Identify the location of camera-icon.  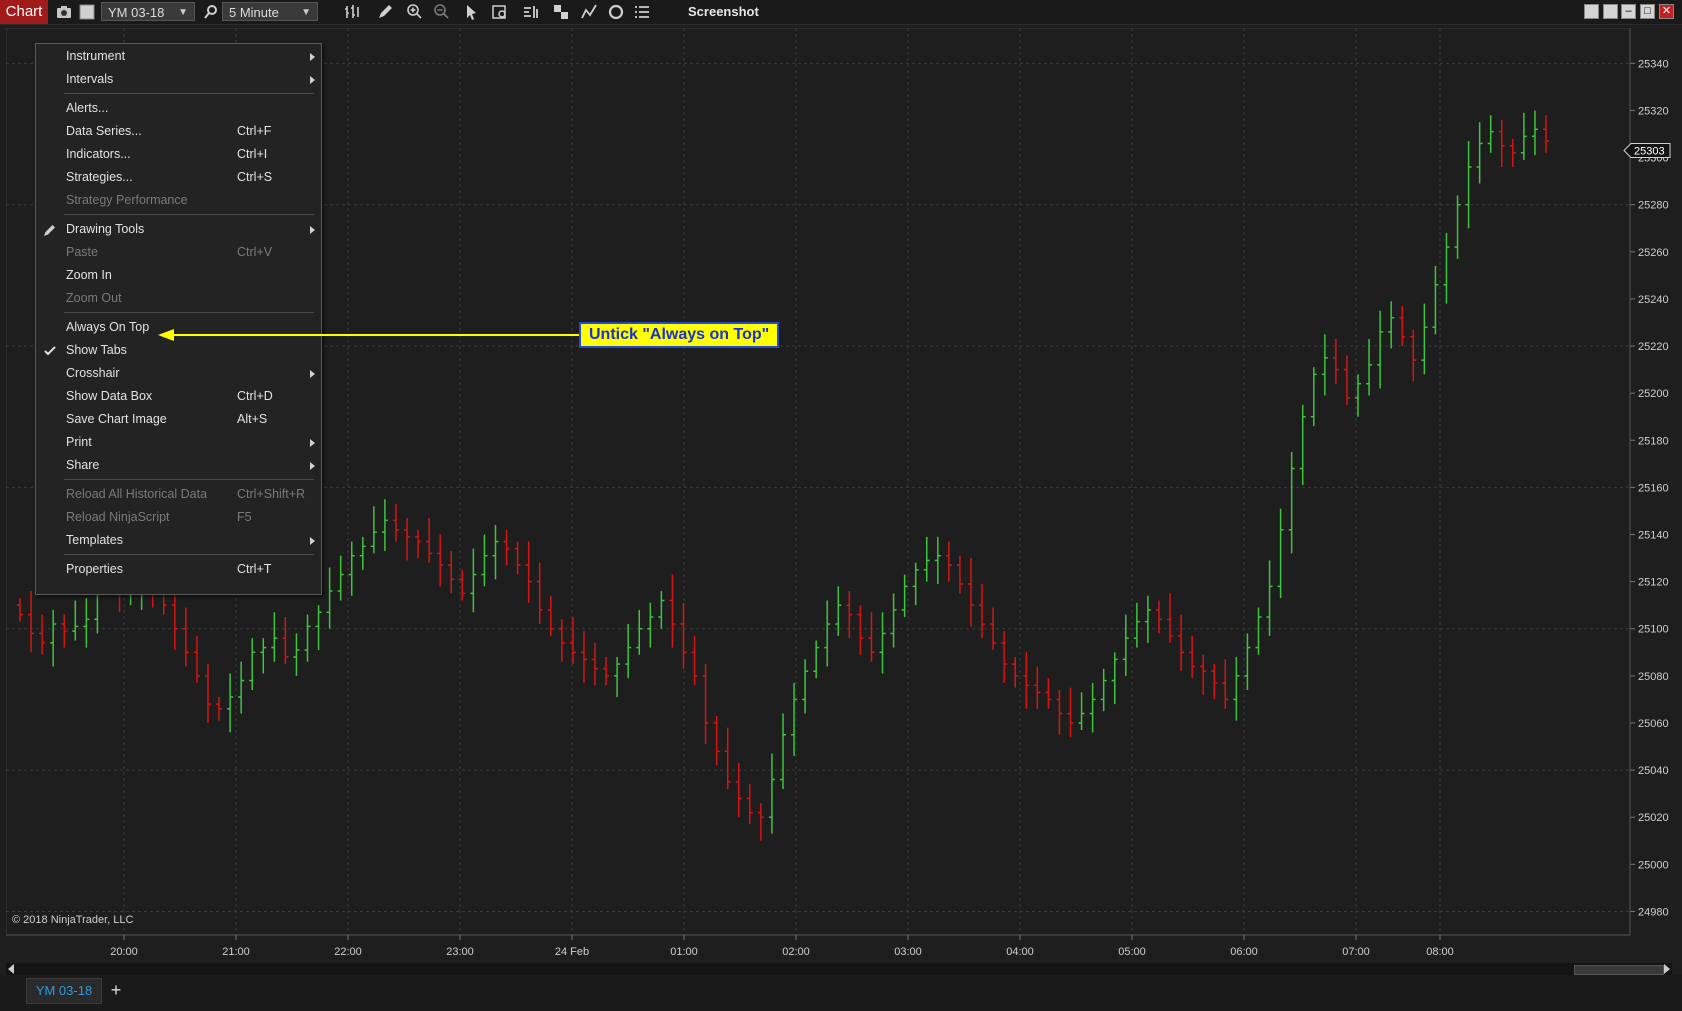
(64, 12).